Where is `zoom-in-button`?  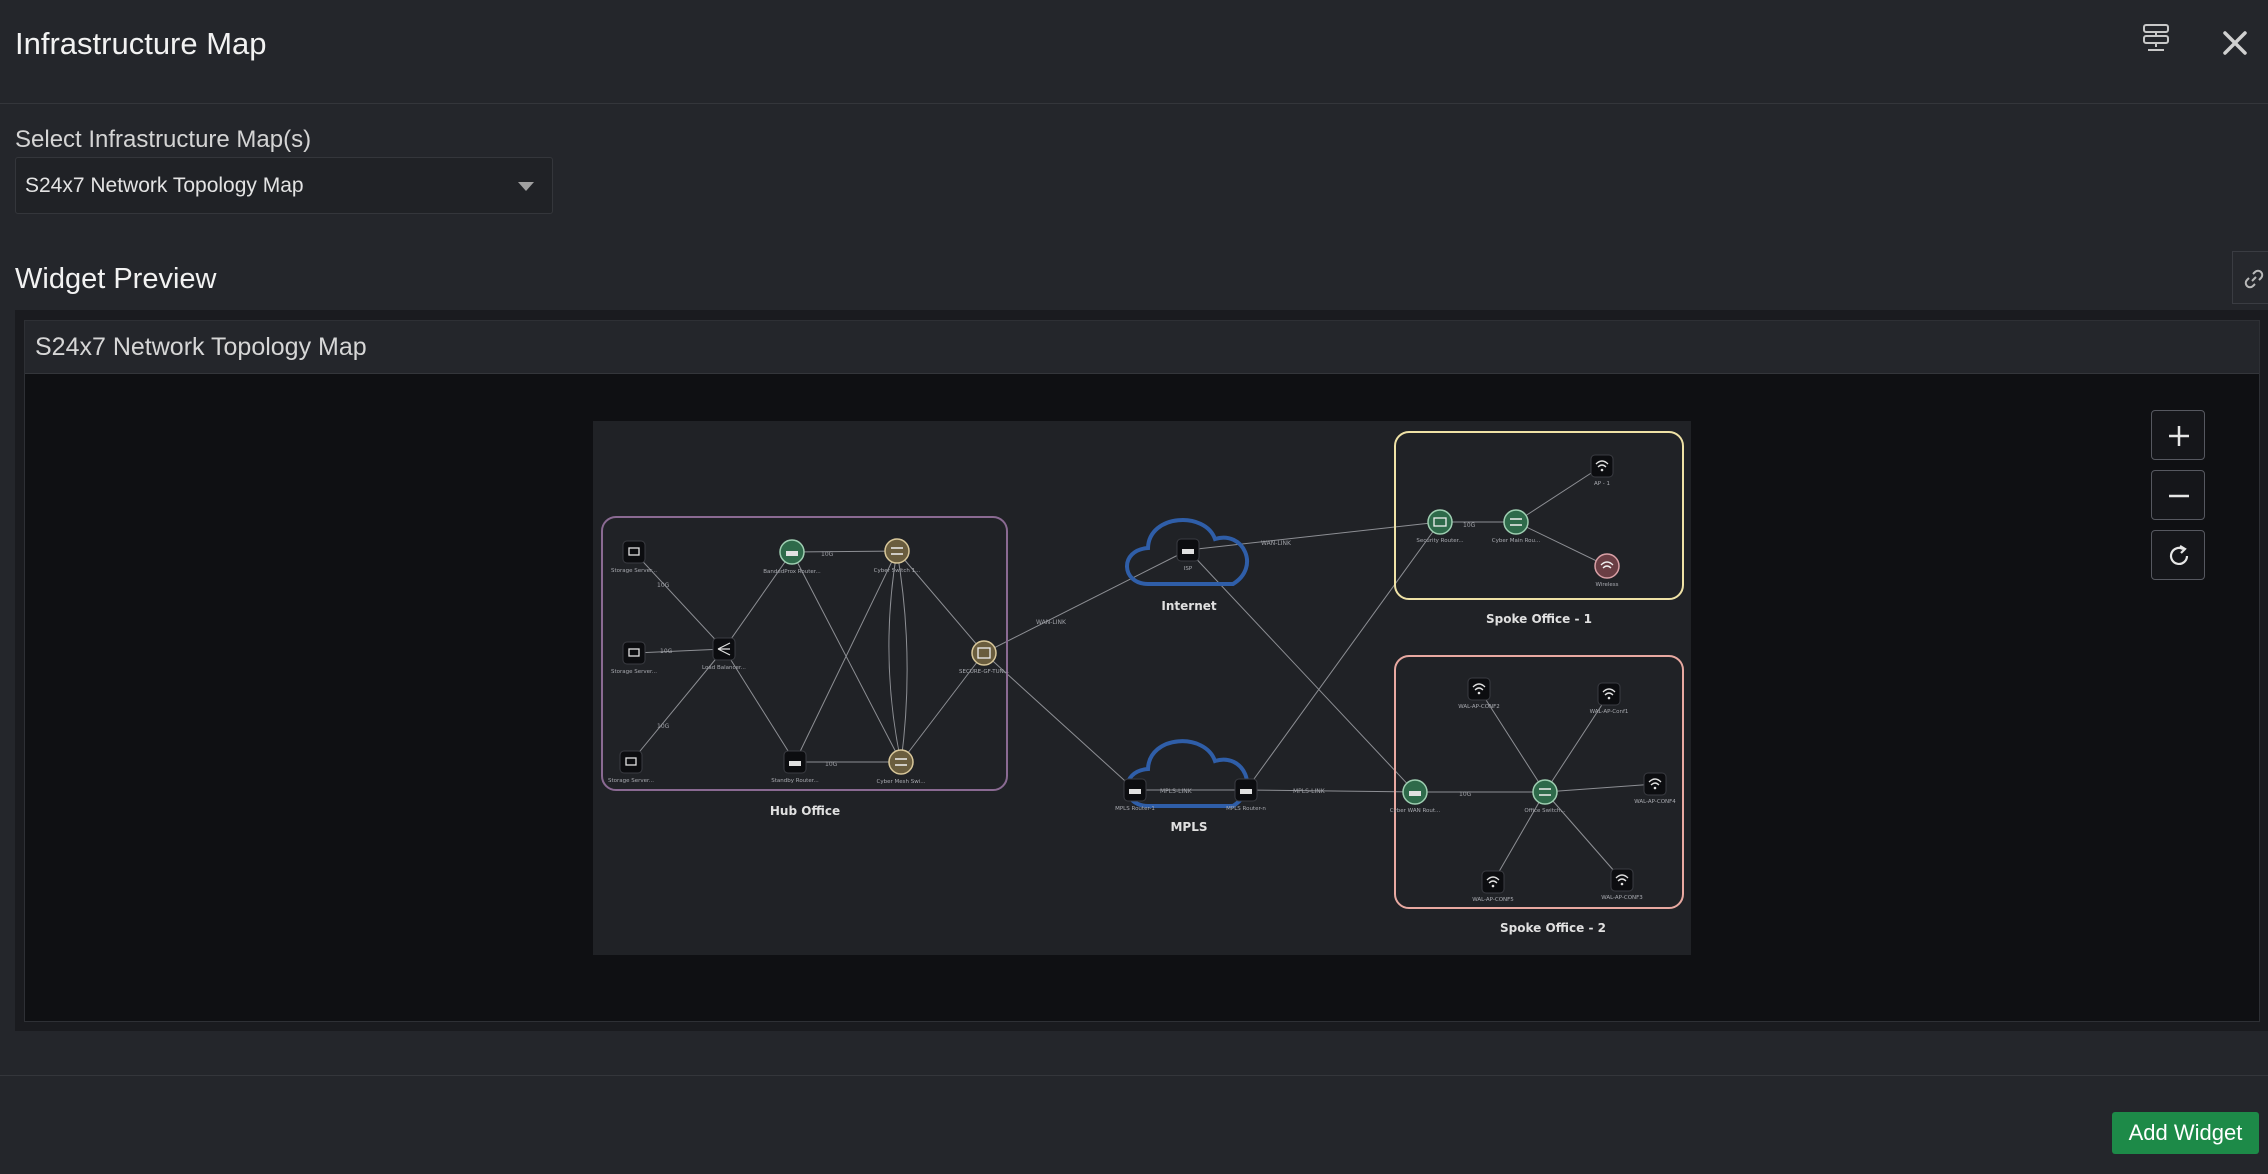
zoom-in-button is located at coordinates (2178, 435).